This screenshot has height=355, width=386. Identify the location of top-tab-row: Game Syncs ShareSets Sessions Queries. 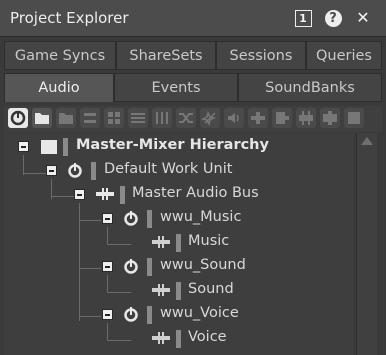
(193, 55).